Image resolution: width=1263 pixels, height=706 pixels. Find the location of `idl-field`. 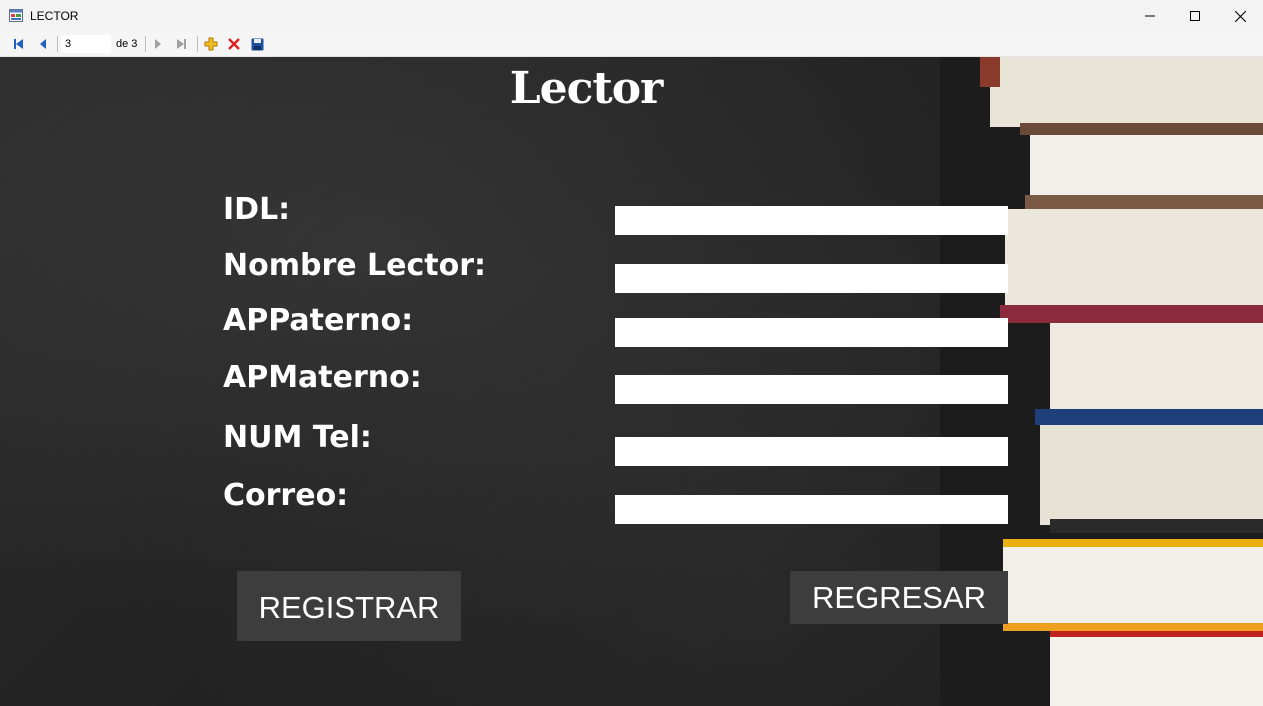

idl-field is located at coordinates (811, 220).